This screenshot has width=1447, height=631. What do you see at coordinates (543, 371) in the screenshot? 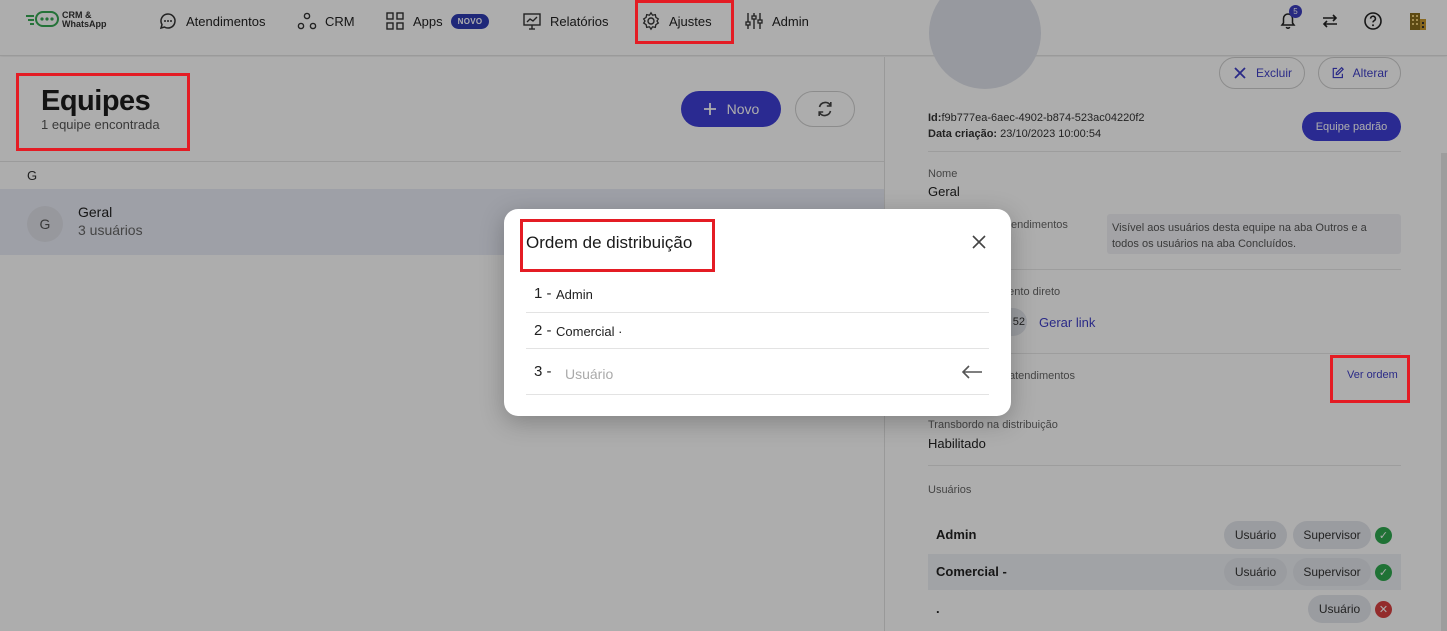
I see `order-number: 3 -` at bounding box center [543, 371].